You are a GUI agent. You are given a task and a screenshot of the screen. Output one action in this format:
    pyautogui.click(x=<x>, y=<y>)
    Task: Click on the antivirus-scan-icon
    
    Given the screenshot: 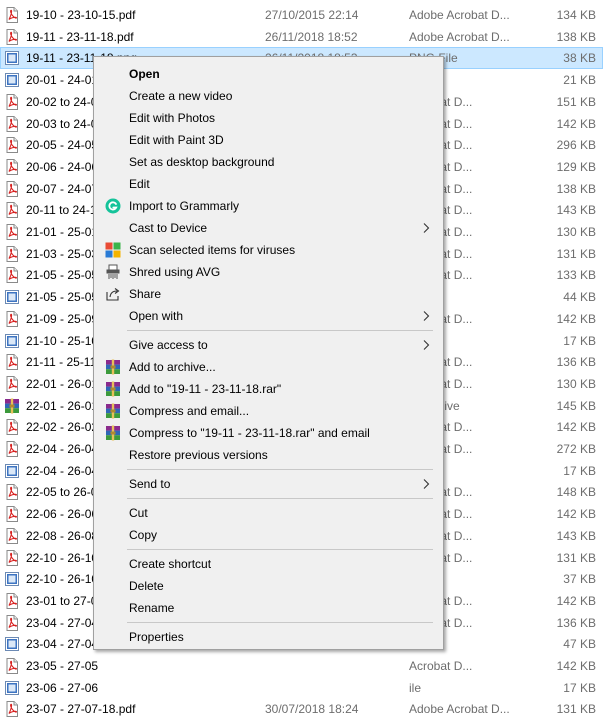 What is the action you would take?
    pyautogui.click(x=113, y=250)
    